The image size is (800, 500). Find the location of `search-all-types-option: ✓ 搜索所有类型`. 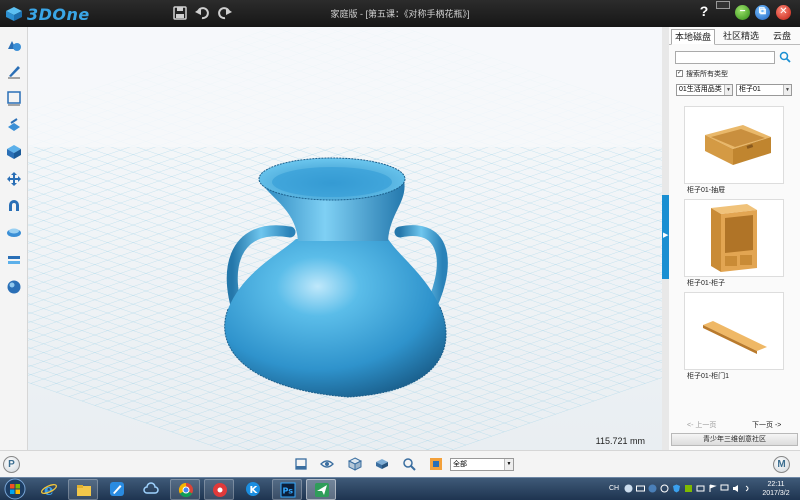

search-all-types-option: ✓ 搜索所有类型 is located at coordinates (731, 74).